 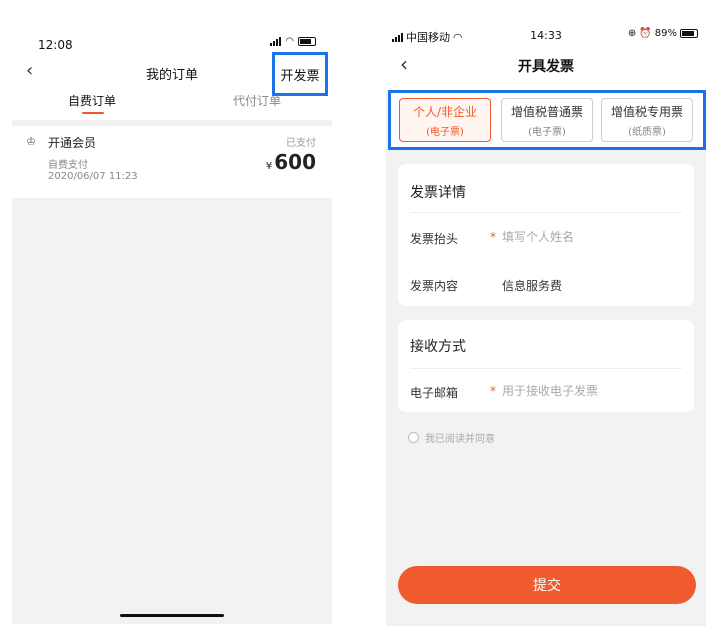 I want to click on delivery-method-title: 接收方式, so click(x=438, y=347).